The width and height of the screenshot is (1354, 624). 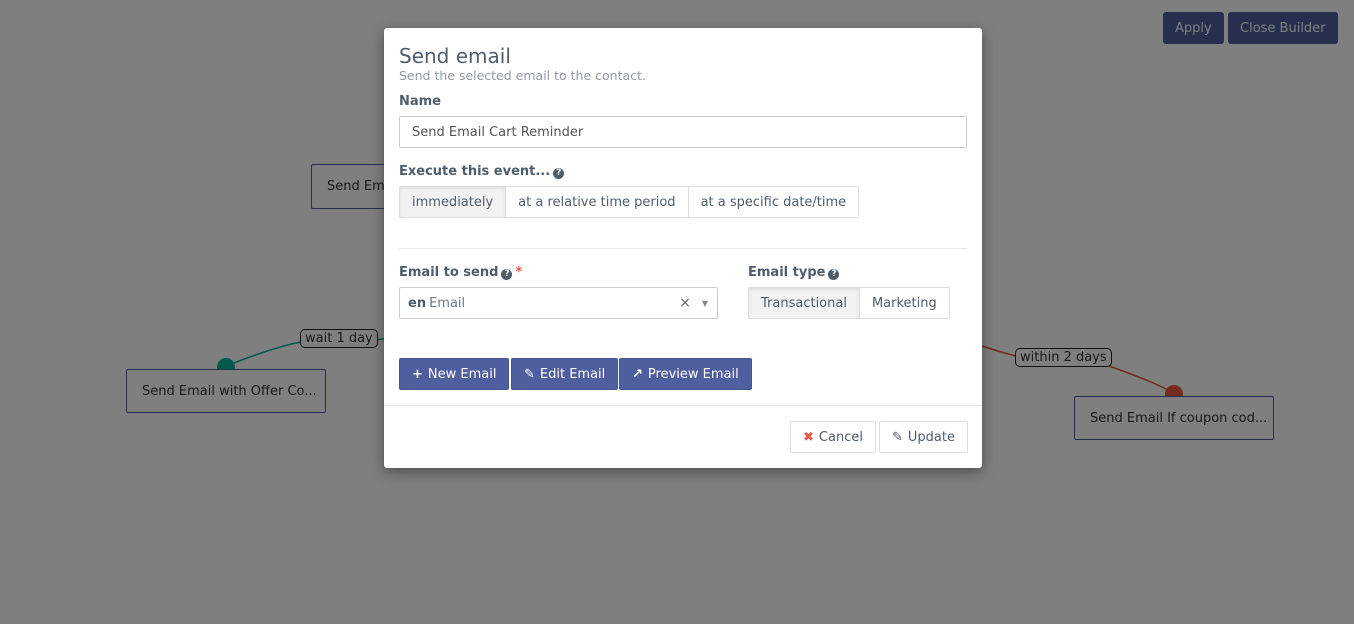 I want to click on pencil-icon: ✎, so click(x=897, y=437).